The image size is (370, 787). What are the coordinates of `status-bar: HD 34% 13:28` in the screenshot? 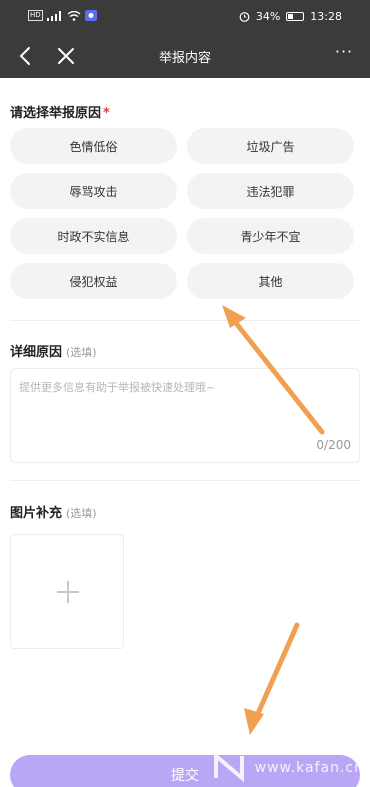 It's located at (185, 17).